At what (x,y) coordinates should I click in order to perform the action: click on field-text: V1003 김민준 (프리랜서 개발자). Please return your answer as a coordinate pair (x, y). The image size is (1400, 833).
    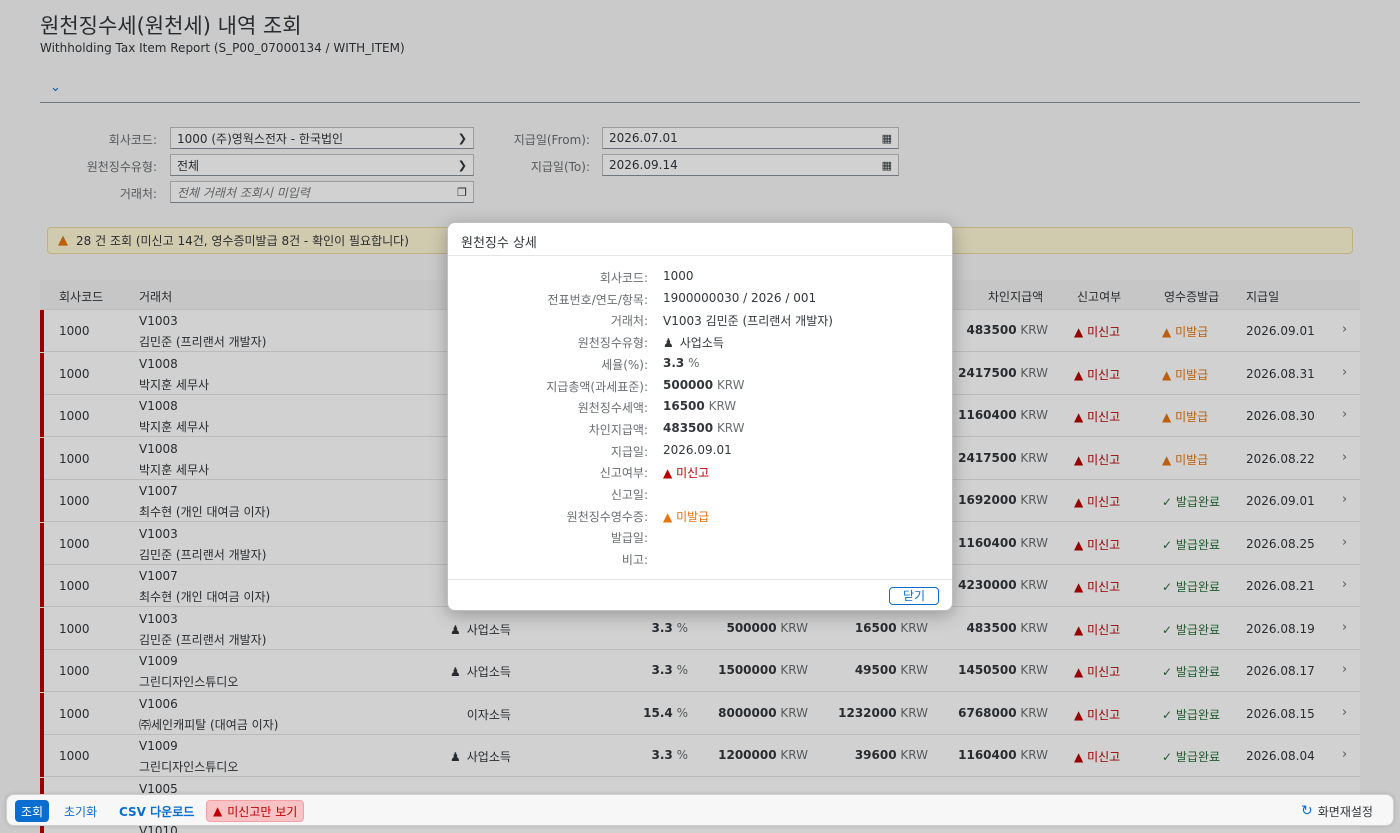
    Looking at the image, I should click on (748, 321).